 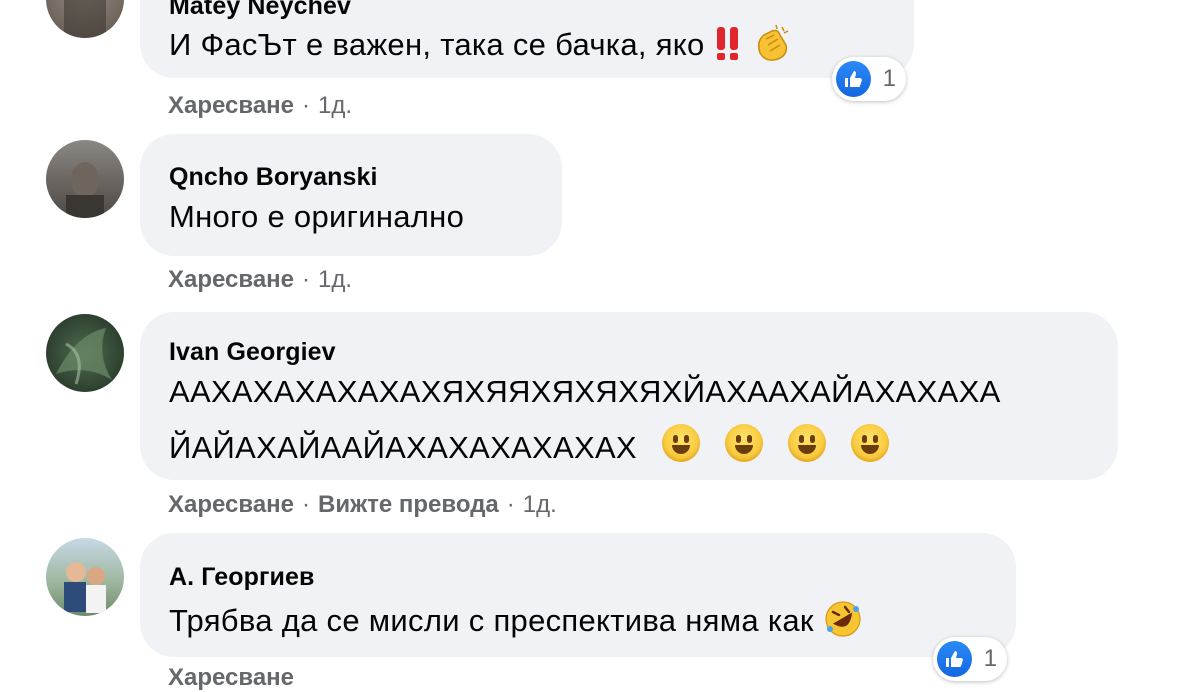 I want to click on comment-actions: Харесване · Вижте превода · 1д., so click(x=362, y=505).